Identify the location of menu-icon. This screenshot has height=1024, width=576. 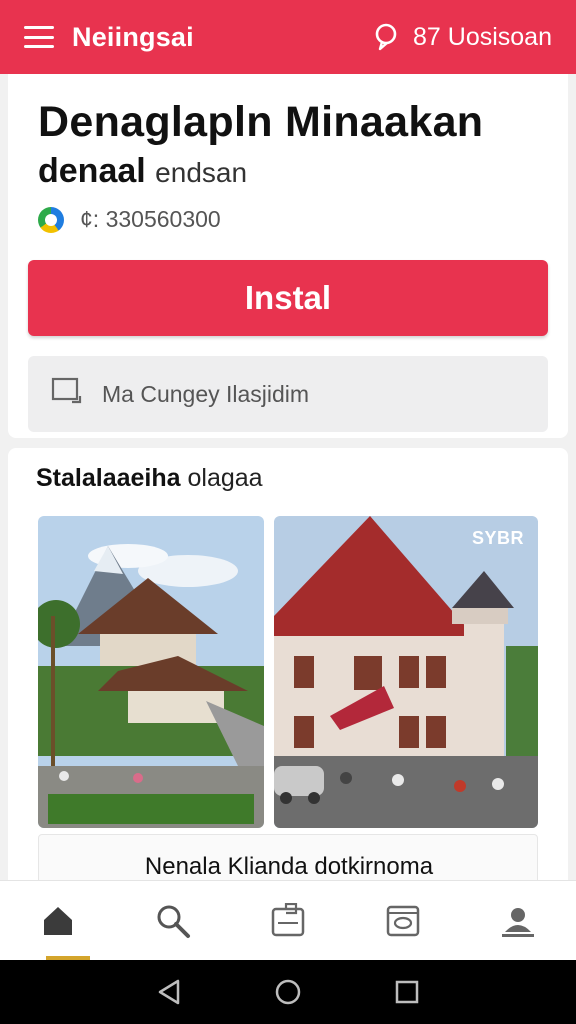
(39, 37).